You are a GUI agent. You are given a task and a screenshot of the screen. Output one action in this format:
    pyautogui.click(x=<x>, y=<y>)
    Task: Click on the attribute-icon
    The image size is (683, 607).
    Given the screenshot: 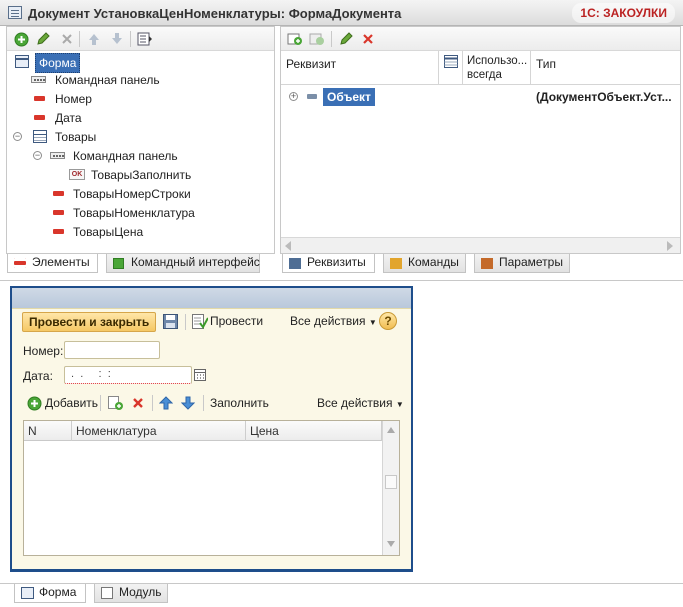 What is the action you would take?
    pyautogui.click(x=312, y=96)
    